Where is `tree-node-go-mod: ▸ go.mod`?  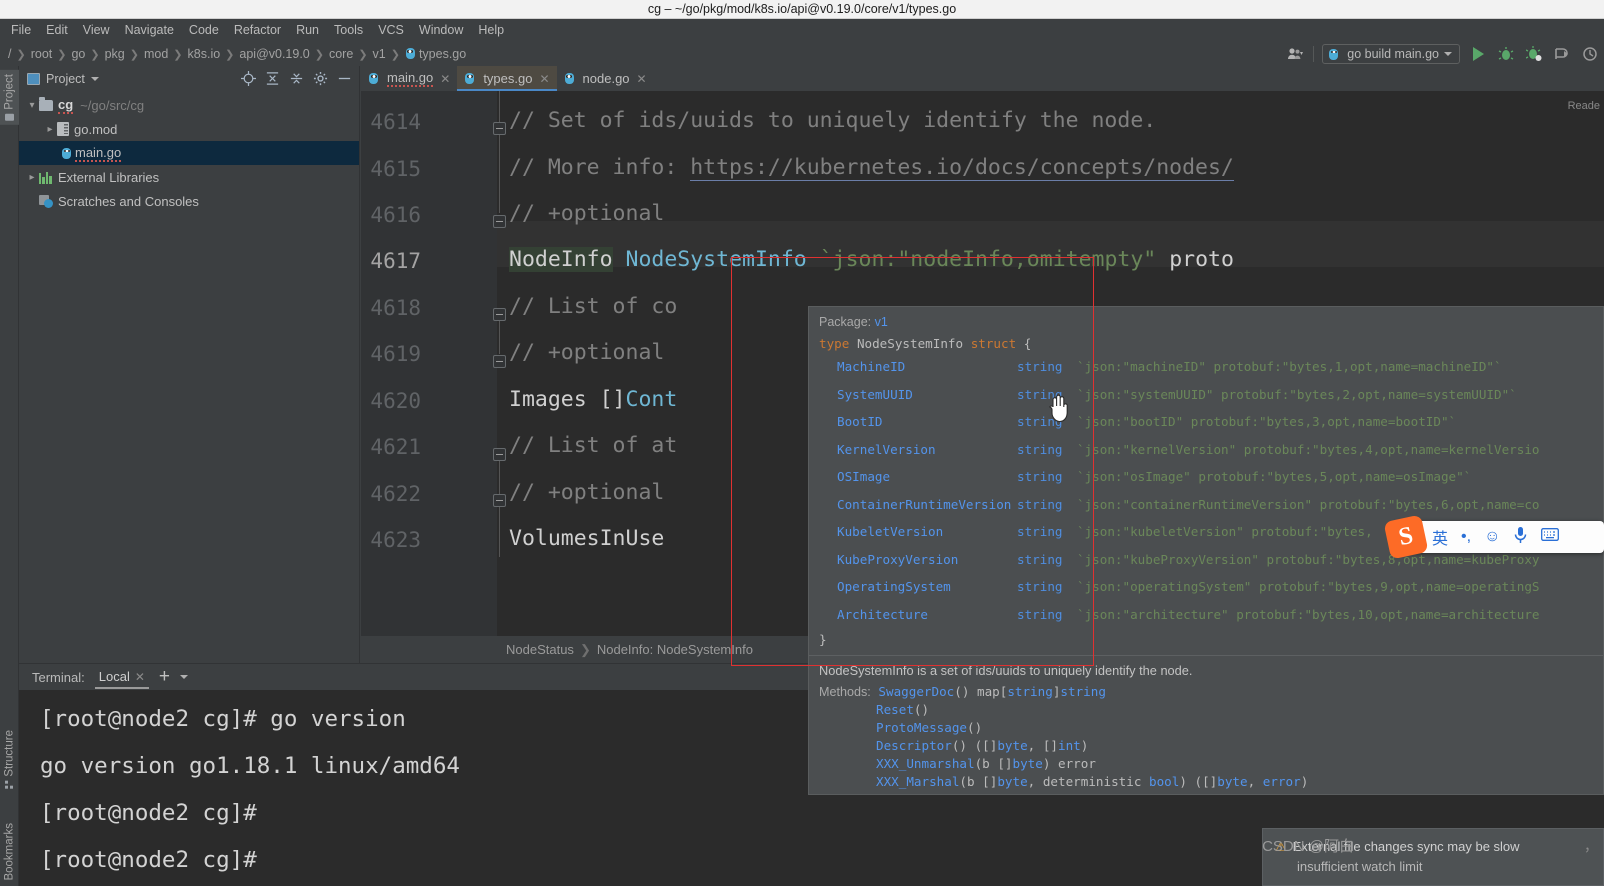
tree-node-go-mod: ▸ go.mod is located at coordinates (189, 129).